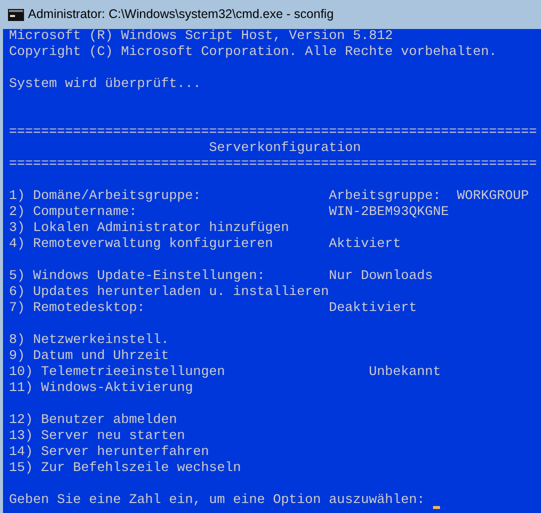 The image size is (541, 513). I want to click on option-value: Aktiviert, so click(364, 245).